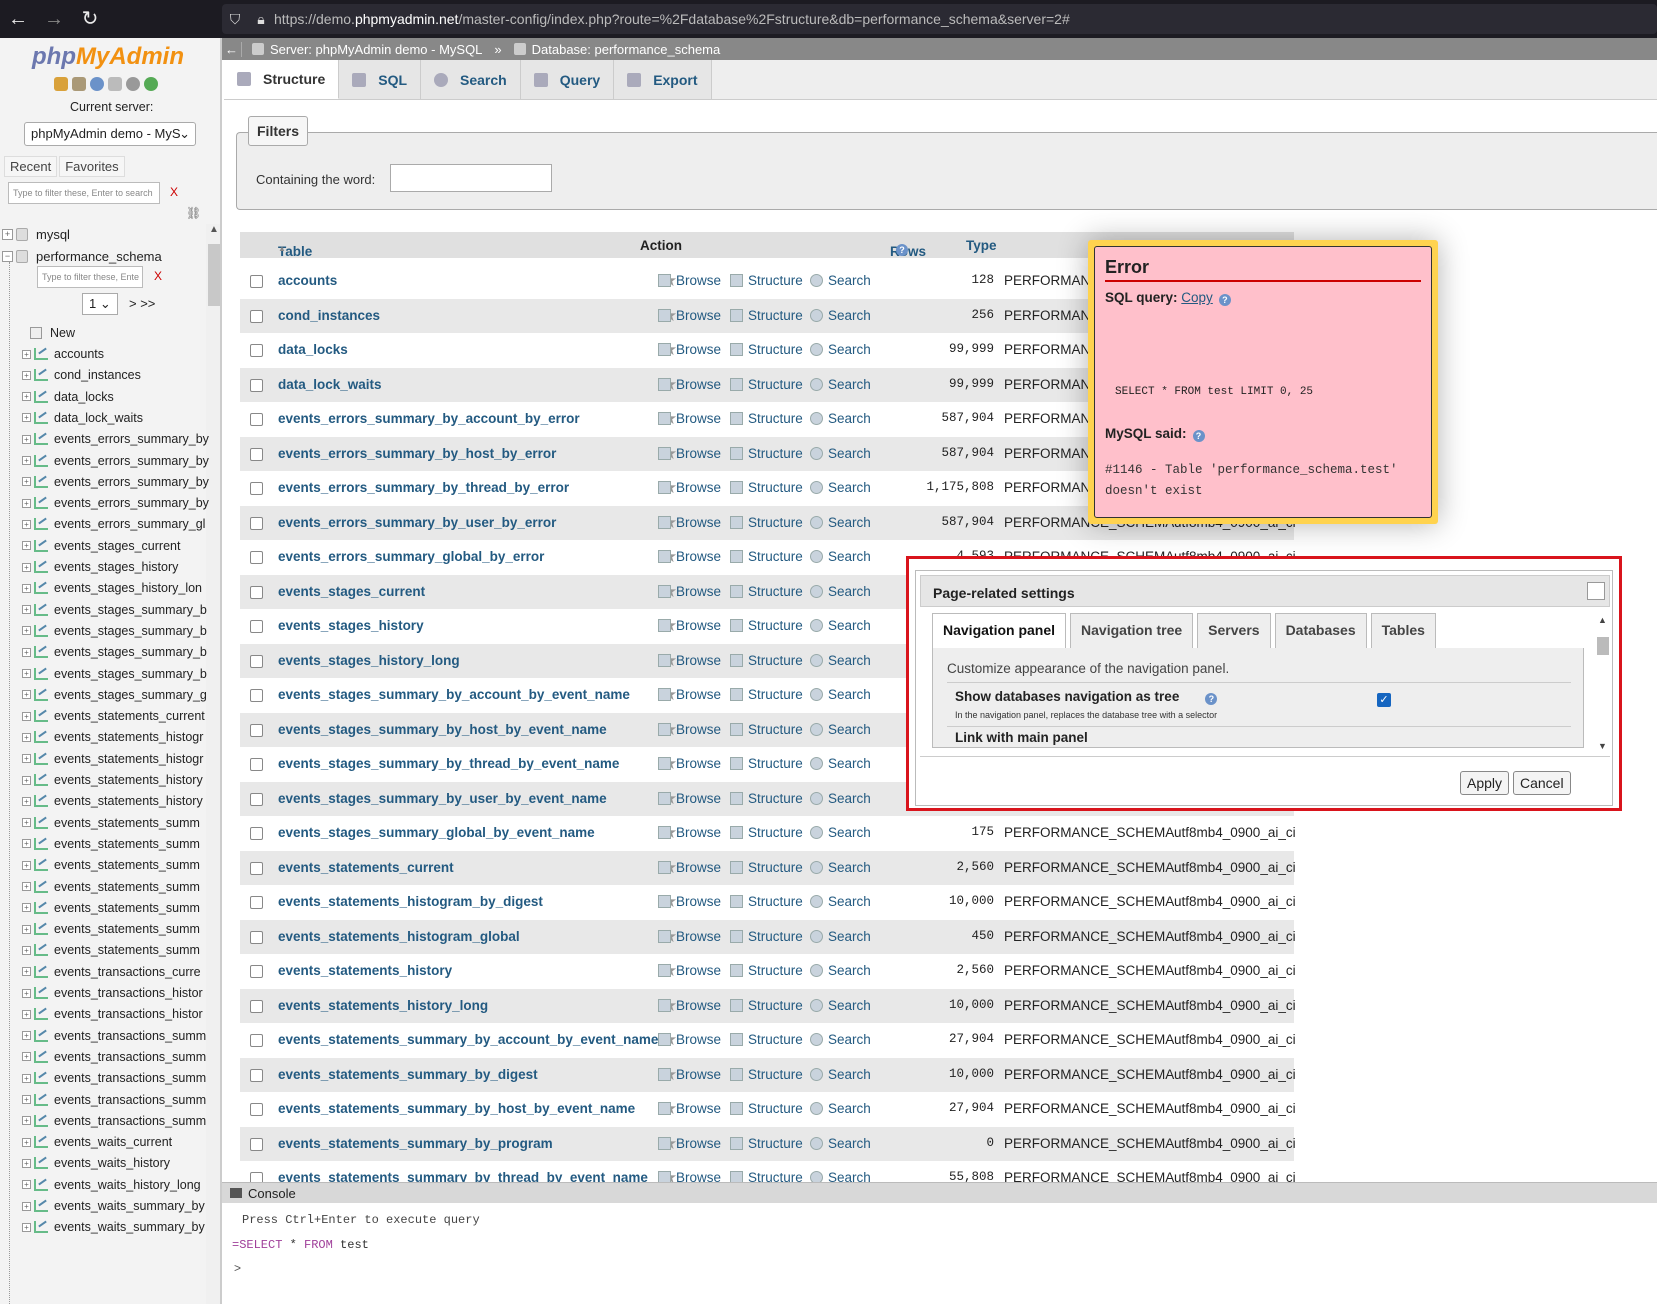 This screenshot has height=1304, width=1657. I want to click on sidebar-table-item: + events_stages_current, so click(101, 546).